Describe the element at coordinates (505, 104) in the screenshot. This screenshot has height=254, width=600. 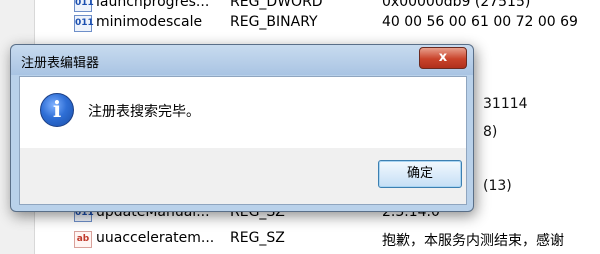
I see `partial-value: 31114` at that location.